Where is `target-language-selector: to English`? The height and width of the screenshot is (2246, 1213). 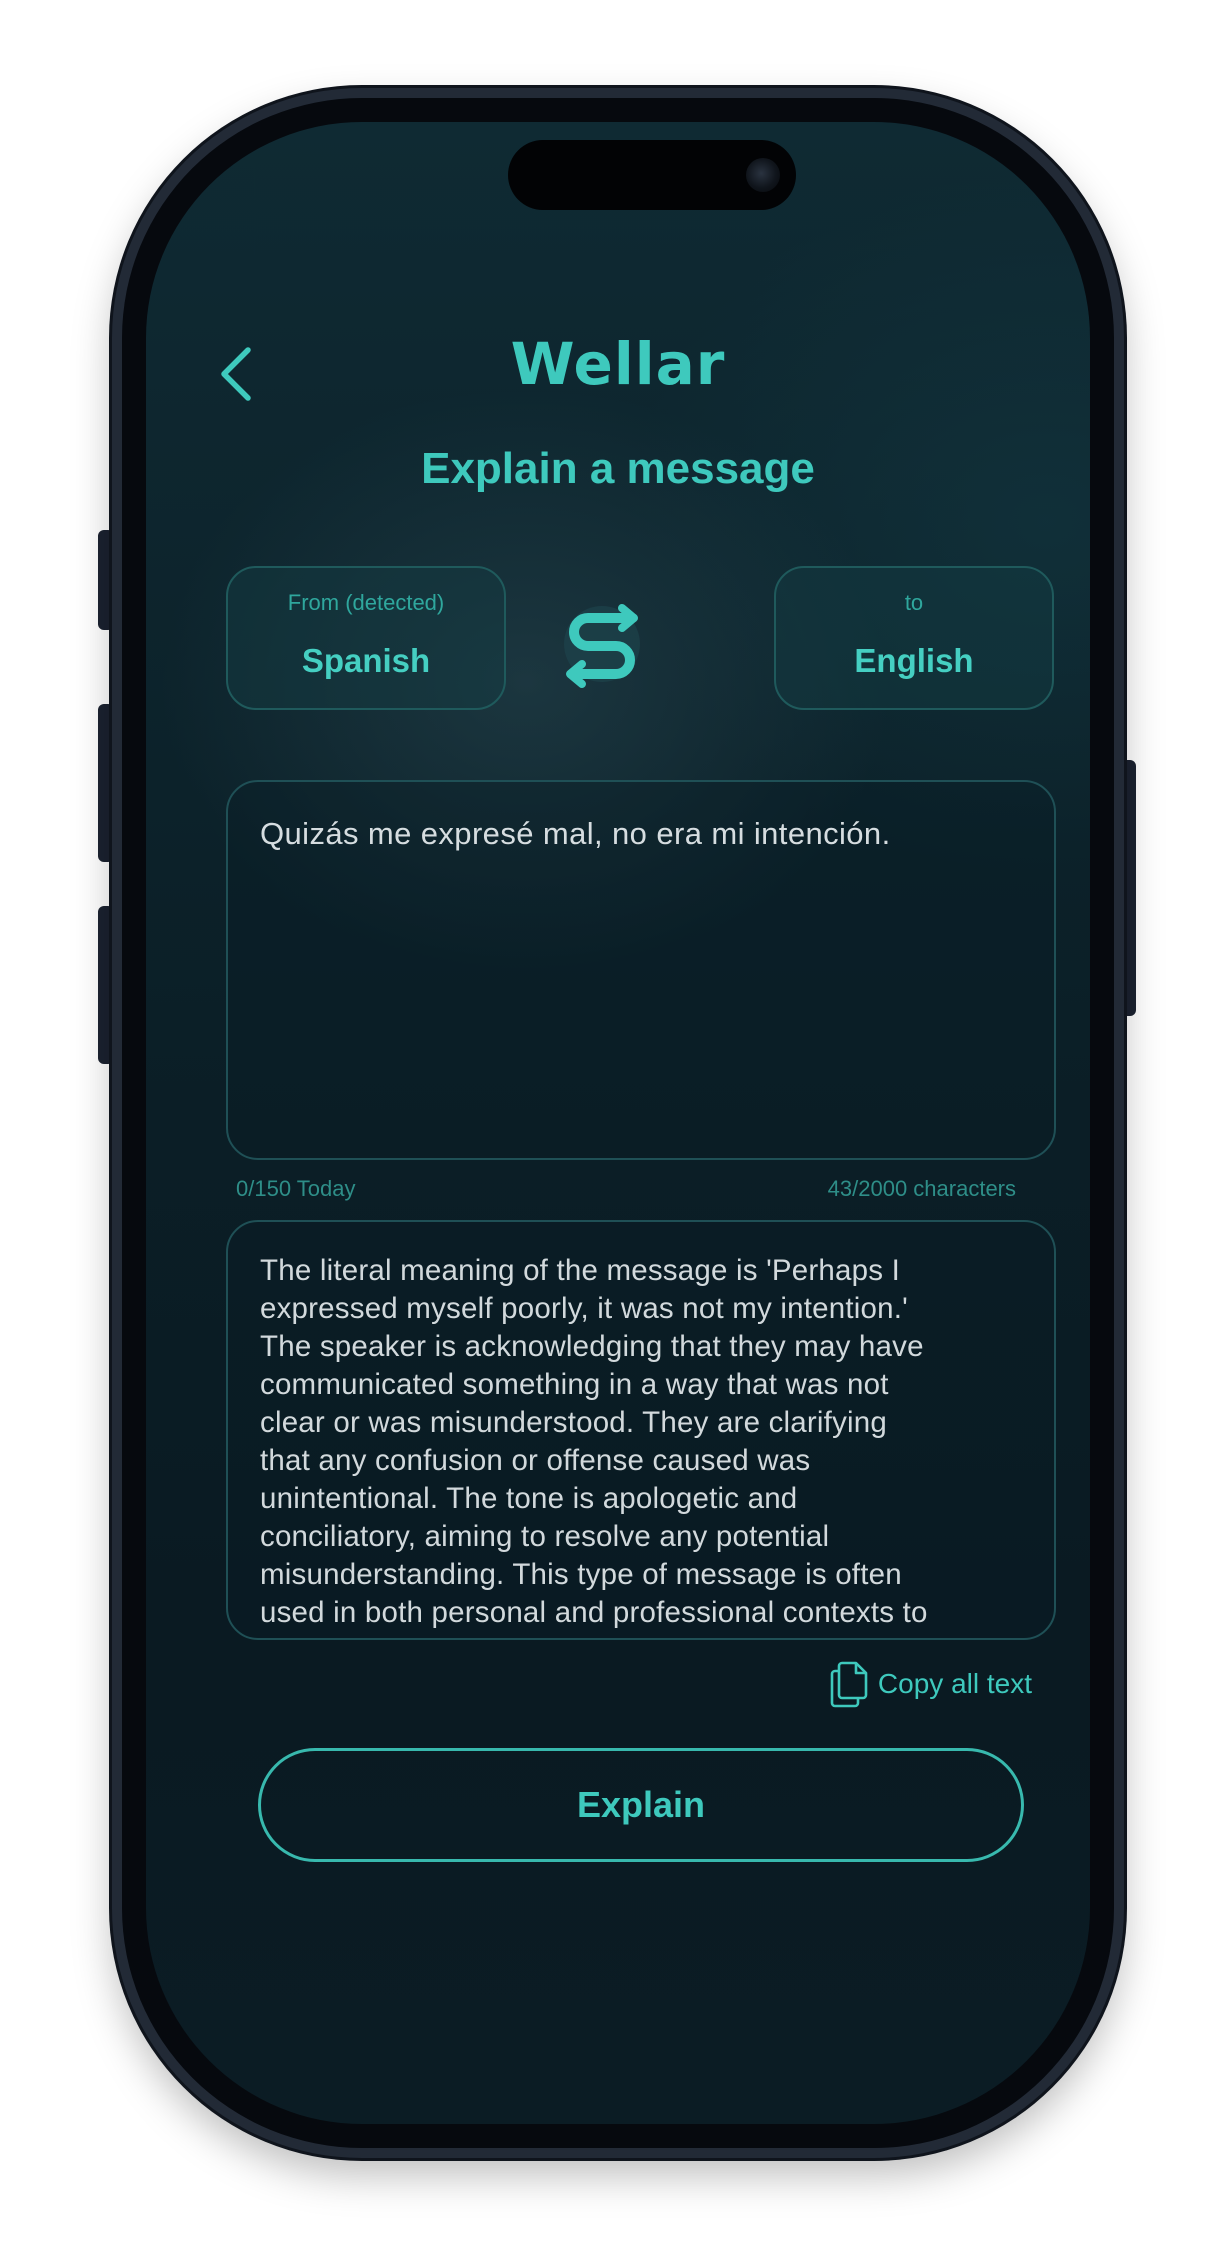 target-language-selector: to English is located at coordinates (914, 638).